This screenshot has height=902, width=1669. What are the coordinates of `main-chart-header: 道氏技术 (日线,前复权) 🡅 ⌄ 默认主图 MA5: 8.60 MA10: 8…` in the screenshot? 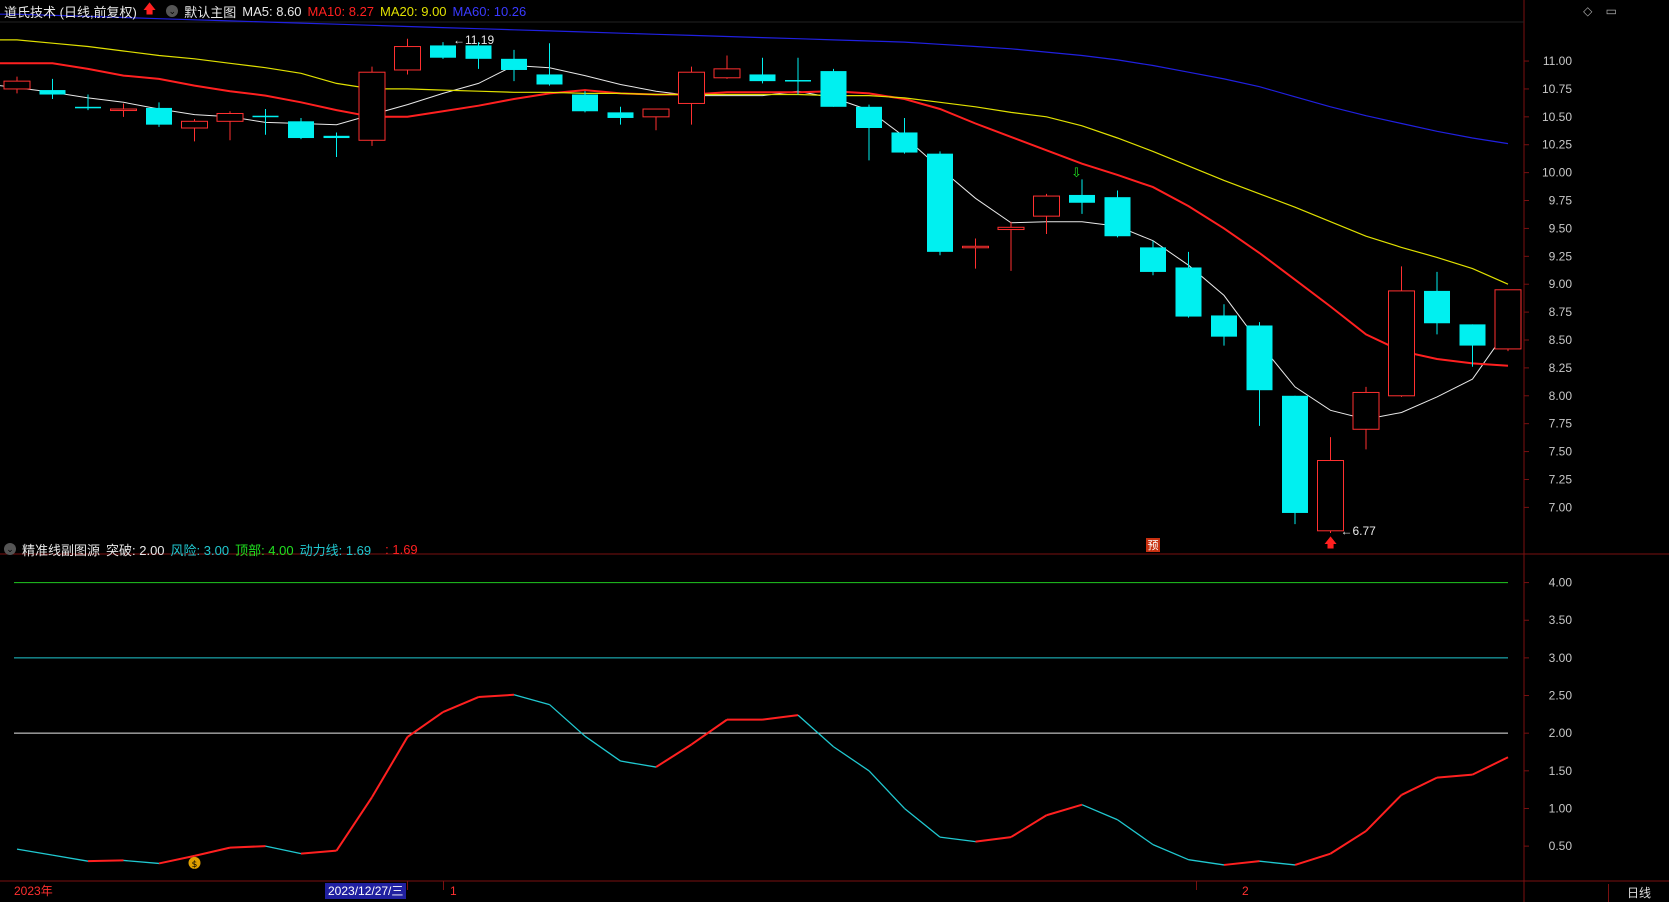 It's located at (268, 11).